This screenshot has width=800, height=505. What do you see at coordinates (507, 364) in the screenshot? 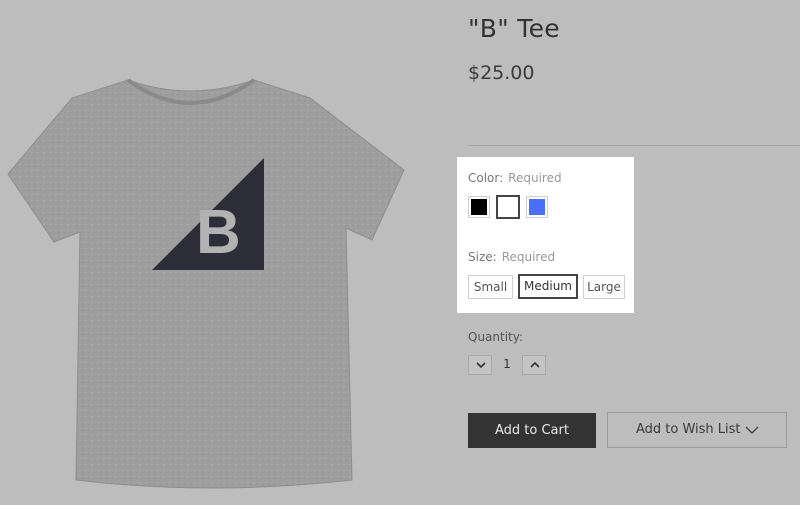
I see `quantity-value: 1` at bounding box center [507, 364].